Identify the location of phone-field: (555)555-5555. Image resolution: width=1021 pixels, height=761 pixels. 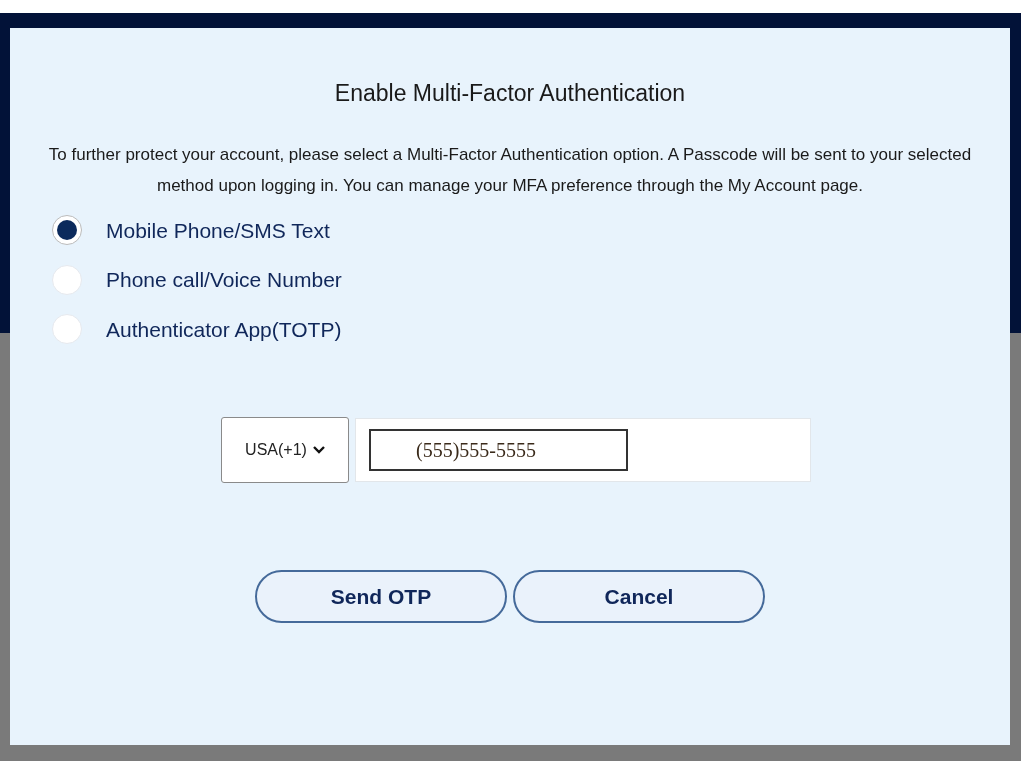
(498, 450).